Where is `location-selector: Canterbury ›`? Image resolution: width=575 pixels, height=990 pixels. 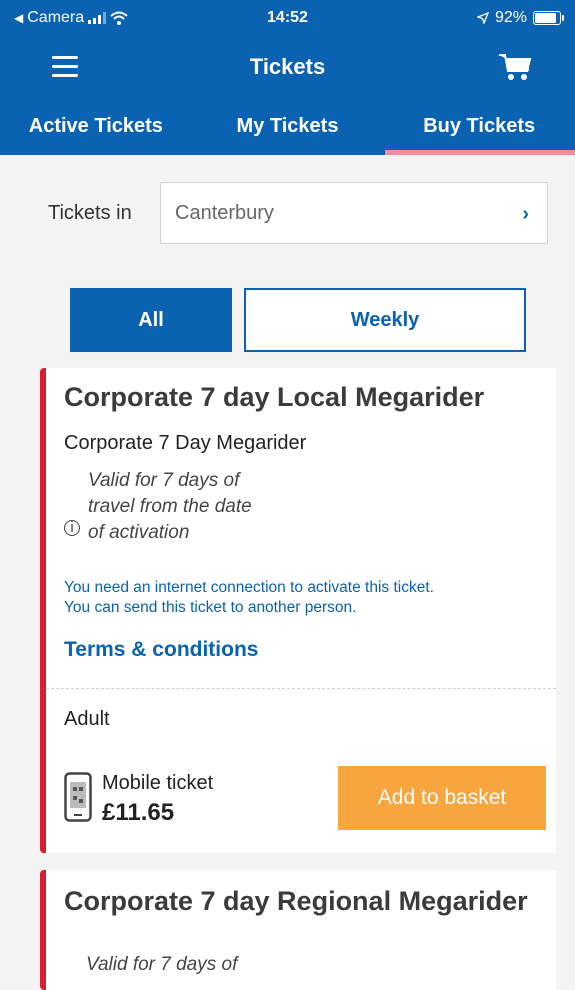 location-selector: Canterbury › is located at coordinates (354, 213).